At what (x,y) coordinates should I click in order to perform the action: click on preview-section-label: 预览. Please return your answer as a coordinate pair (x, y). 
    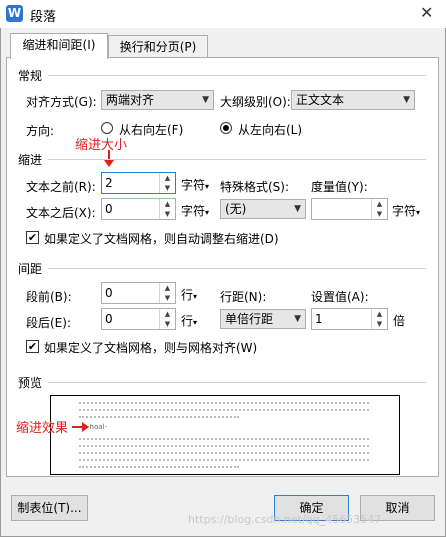
    Looking at the image, I should click on (30, 383).